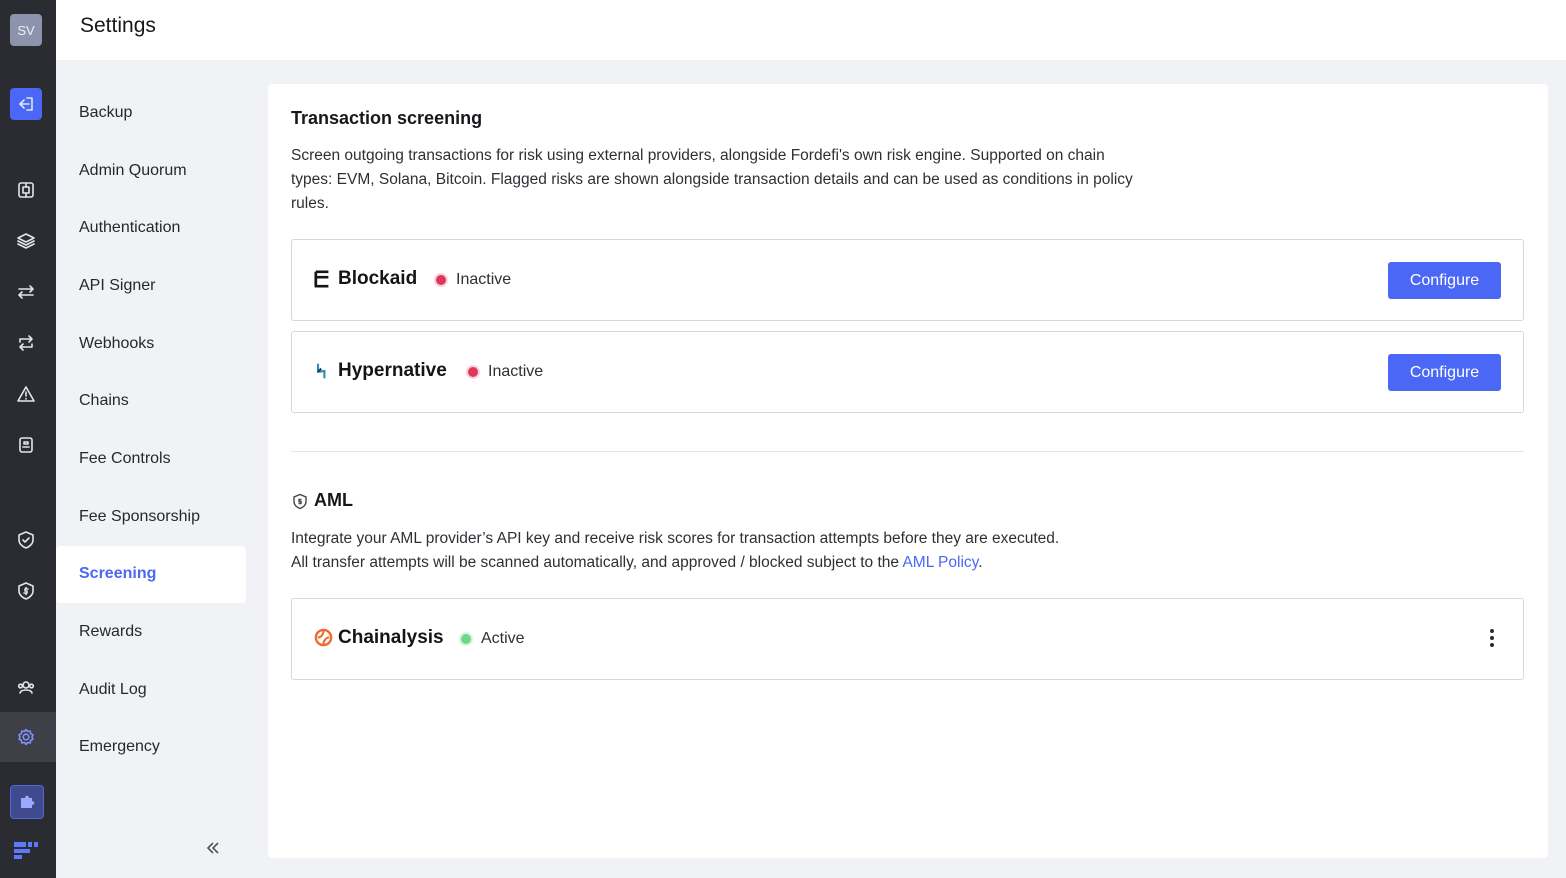 Image resolution: width=1566 pixels, height=878 pixels. What do you see at coordinates (26, 851) in the screenshot?
I see `brand-logo-icon` at bounding box center [26, 851].